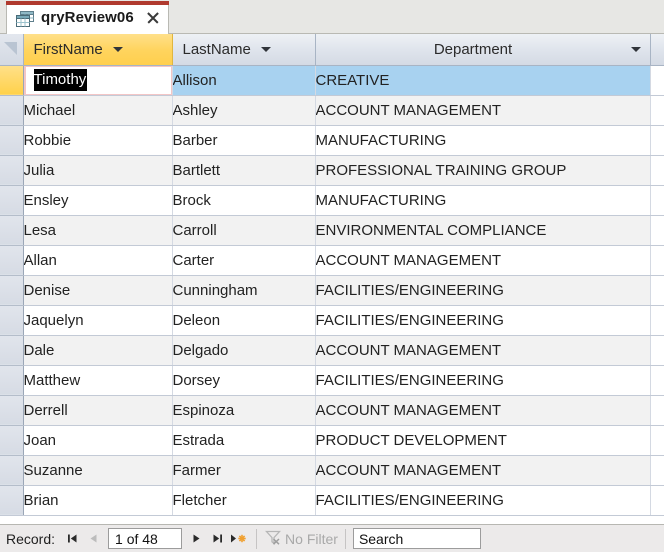 The width and height of the screenshot is (664, 552). I want to click on cell-last-name: Farmer, so click(244, 470).